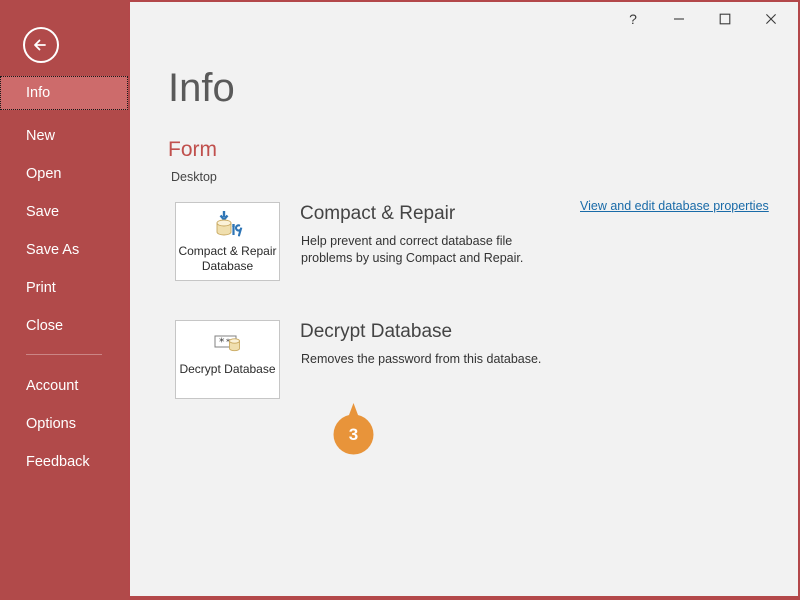 The image size is (800, 600). Describe the element at coordinates (41, 288) in the screenshot. I see `sidebar-item-label: Print` at that location.